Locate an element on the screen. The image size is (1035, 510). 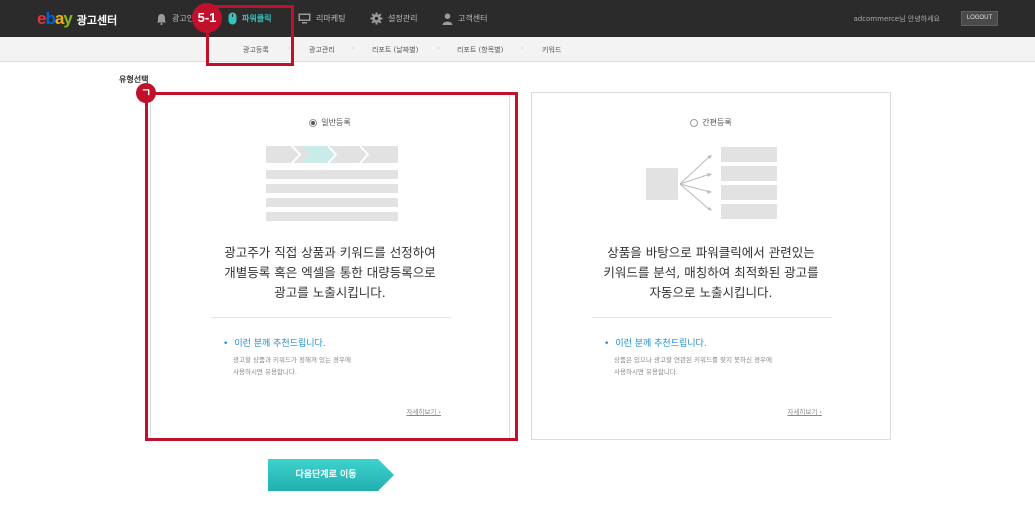
next-step-button: 다음단계로 이동 is located at coordinates (331, 475).